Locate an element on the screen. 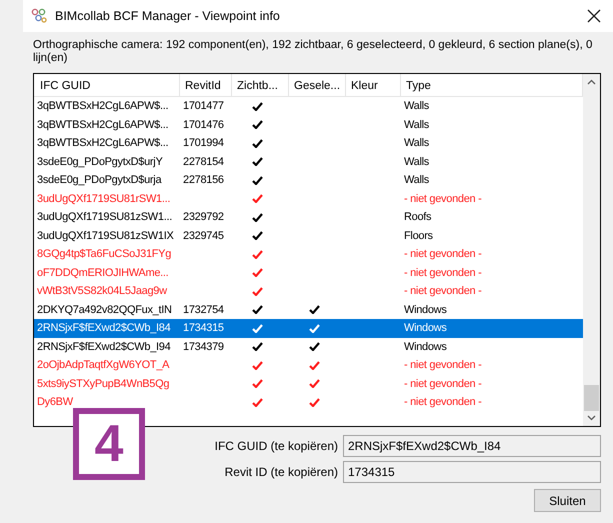 This screenshot has height=523, width=613. table-row: 2RNSjxF$fEXwd2$CWb_I94 1734379 Windows is located at coordinates (308, 347).